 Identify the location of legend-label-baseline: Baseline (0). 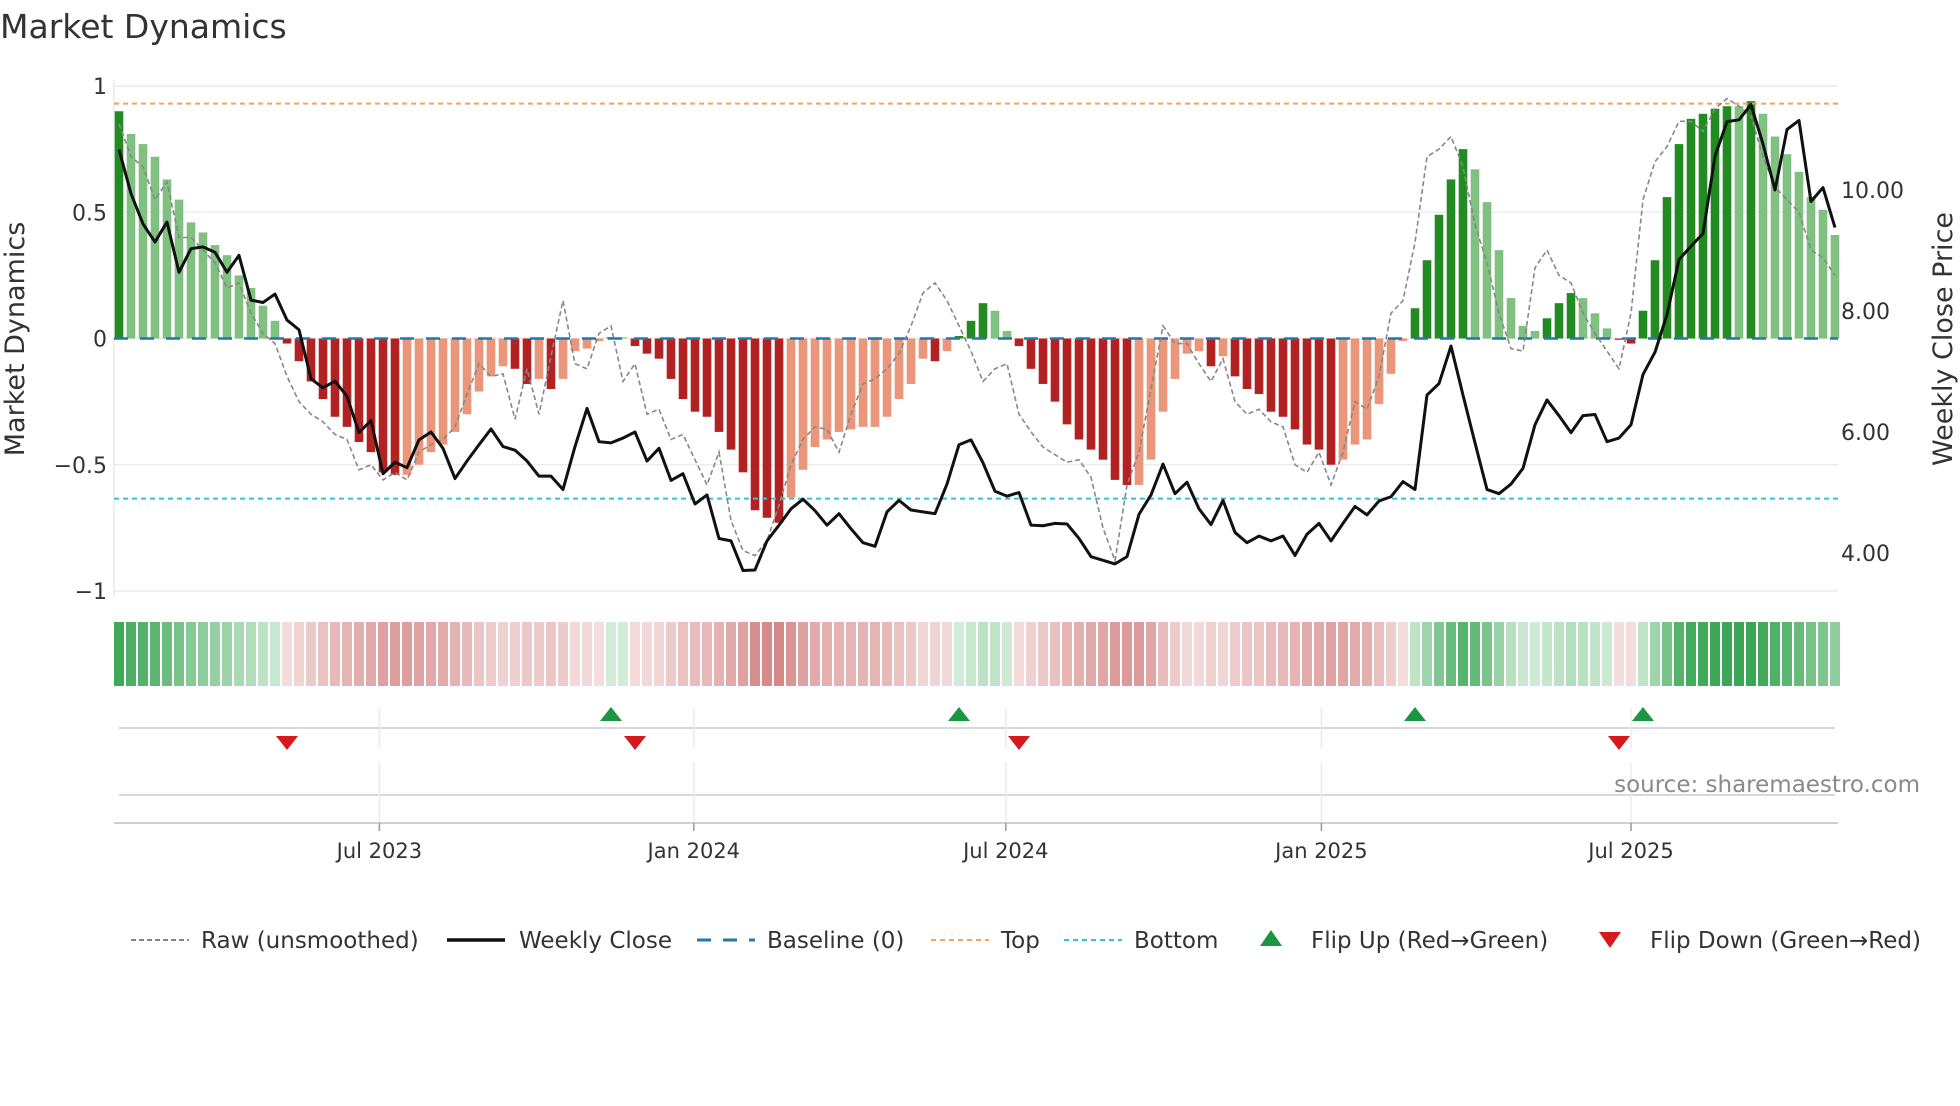
(835, 941).